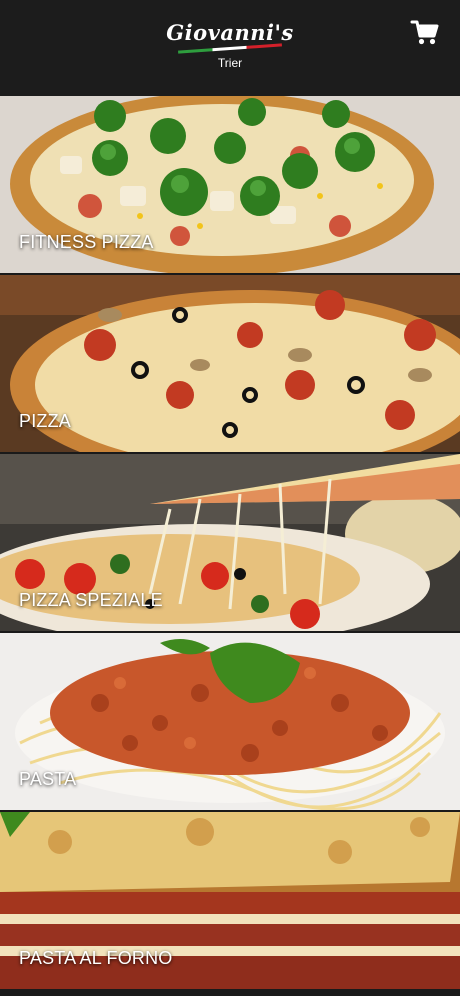 The height and width of the screenshot is (996, 460). I want to click on category-label: PIZZA, so click(45, 421).